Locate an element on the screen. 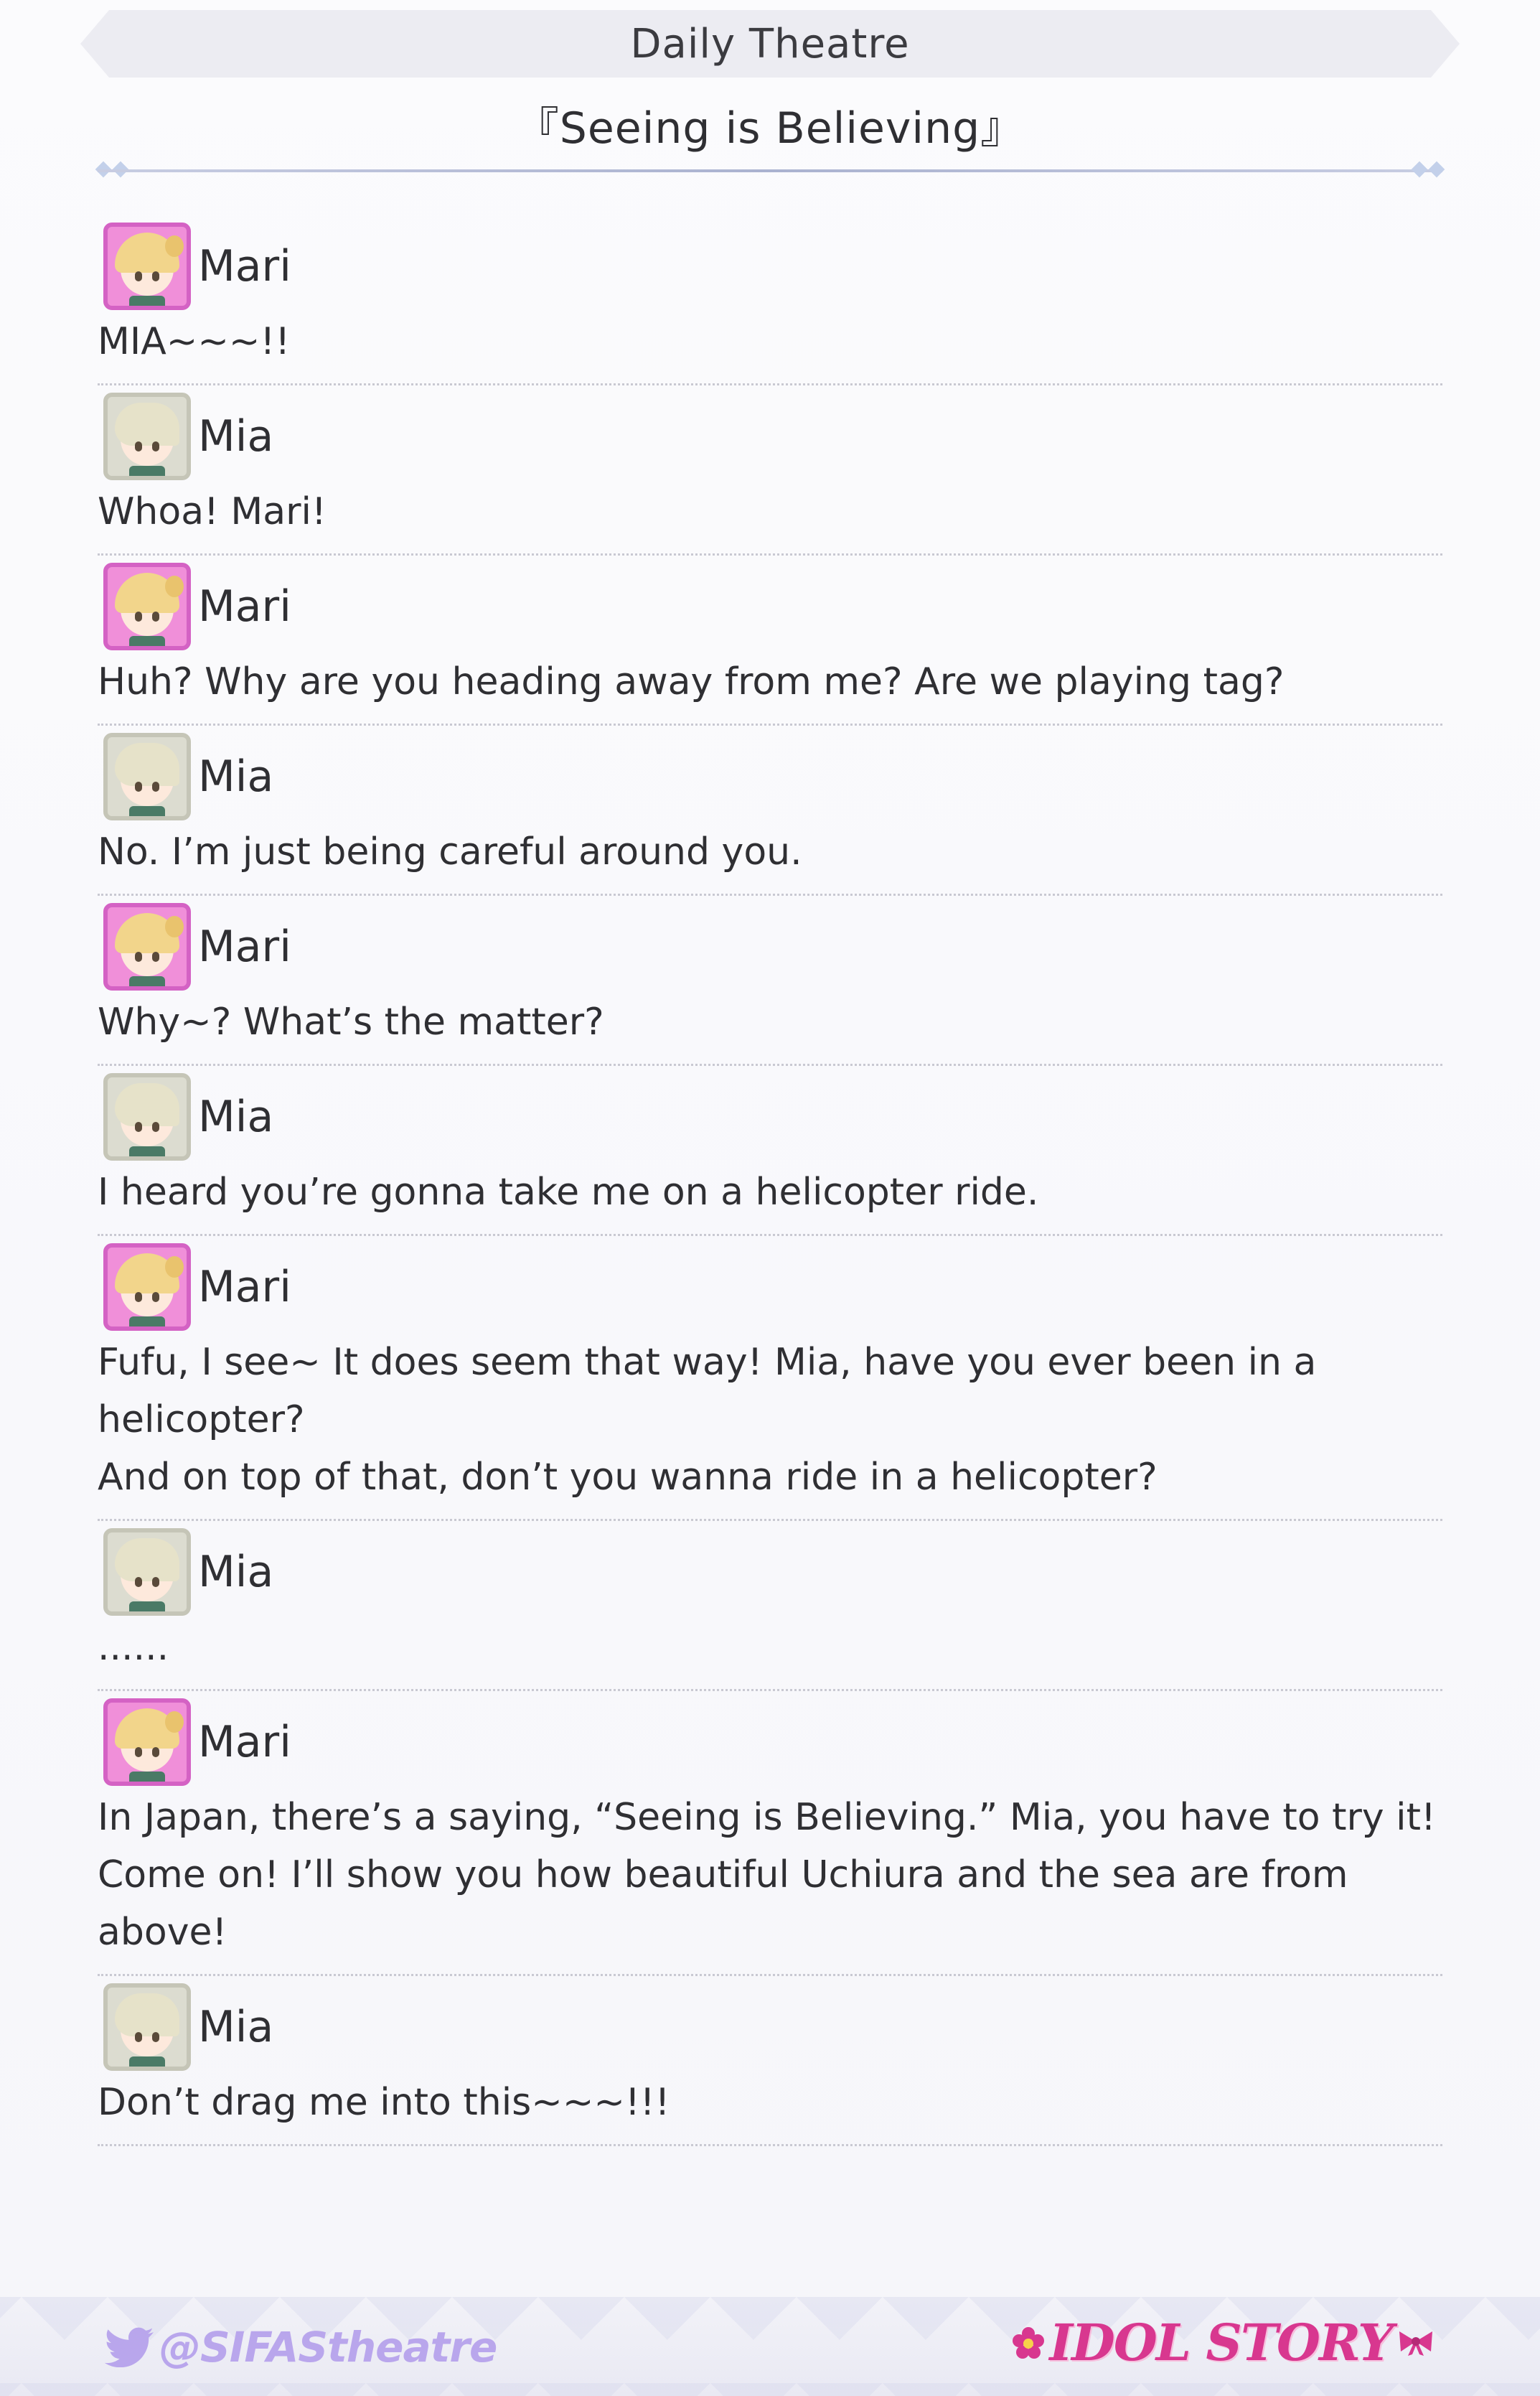 The image size is (1540, 2396). twitter-handle: @SIFAStheatre is located at coordinates (328, 2347).